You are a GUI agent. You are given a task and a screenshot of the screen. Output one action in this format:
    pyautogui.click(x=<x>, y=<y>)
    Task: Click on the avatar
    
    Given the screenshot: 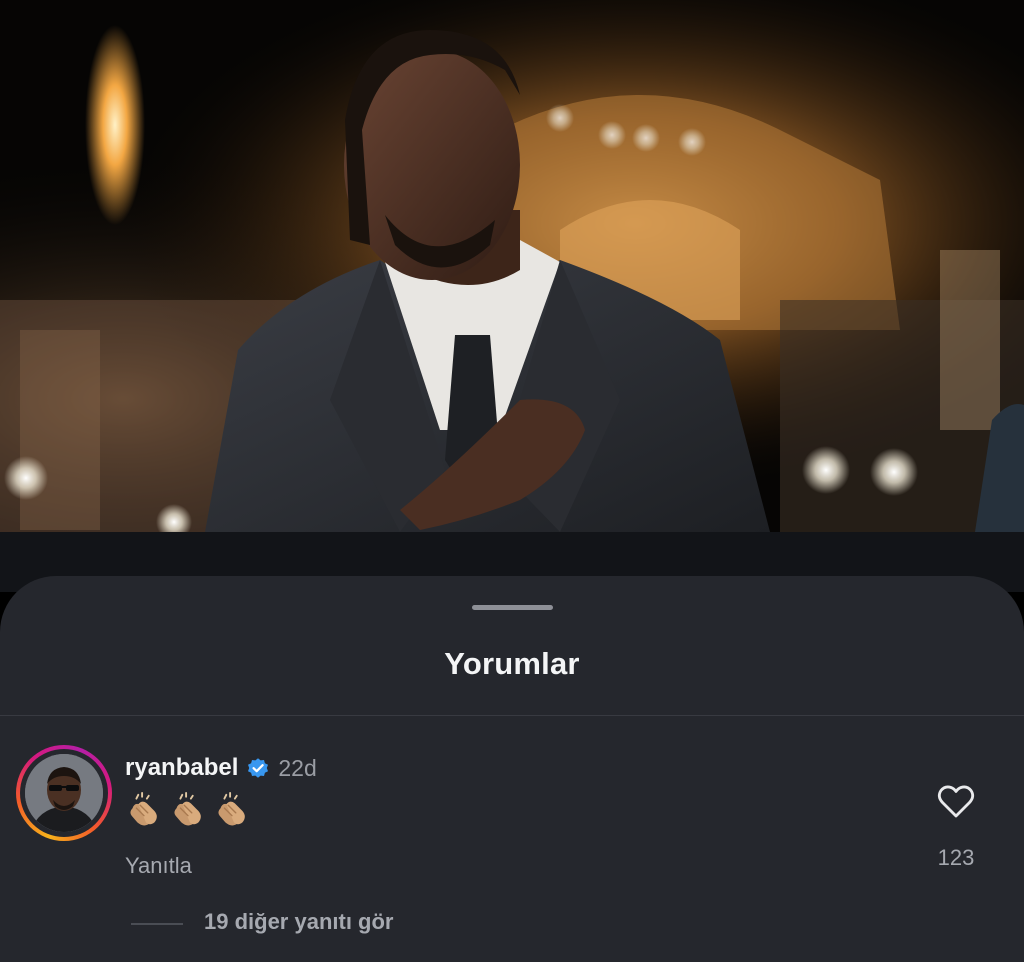 What is the action you would take?
    pyautogui.click(x=64, y=793)
    